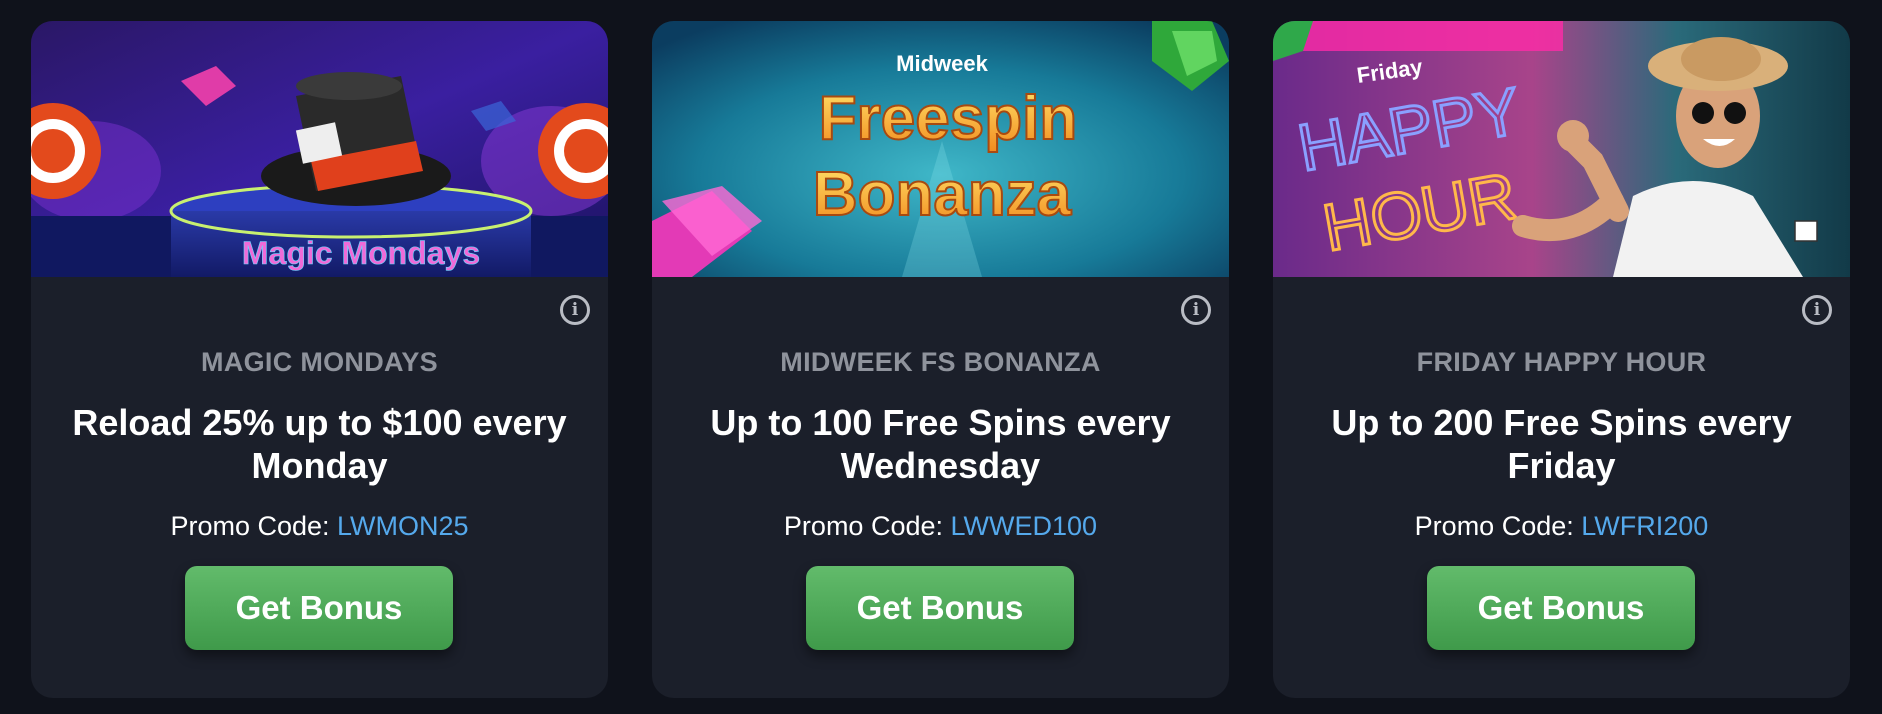 This screenshot has width=1882, height=714. Describe the element at coordinates (1024, 526) in the screenshot. I see `promo-code-value: LWWED100` at that location.